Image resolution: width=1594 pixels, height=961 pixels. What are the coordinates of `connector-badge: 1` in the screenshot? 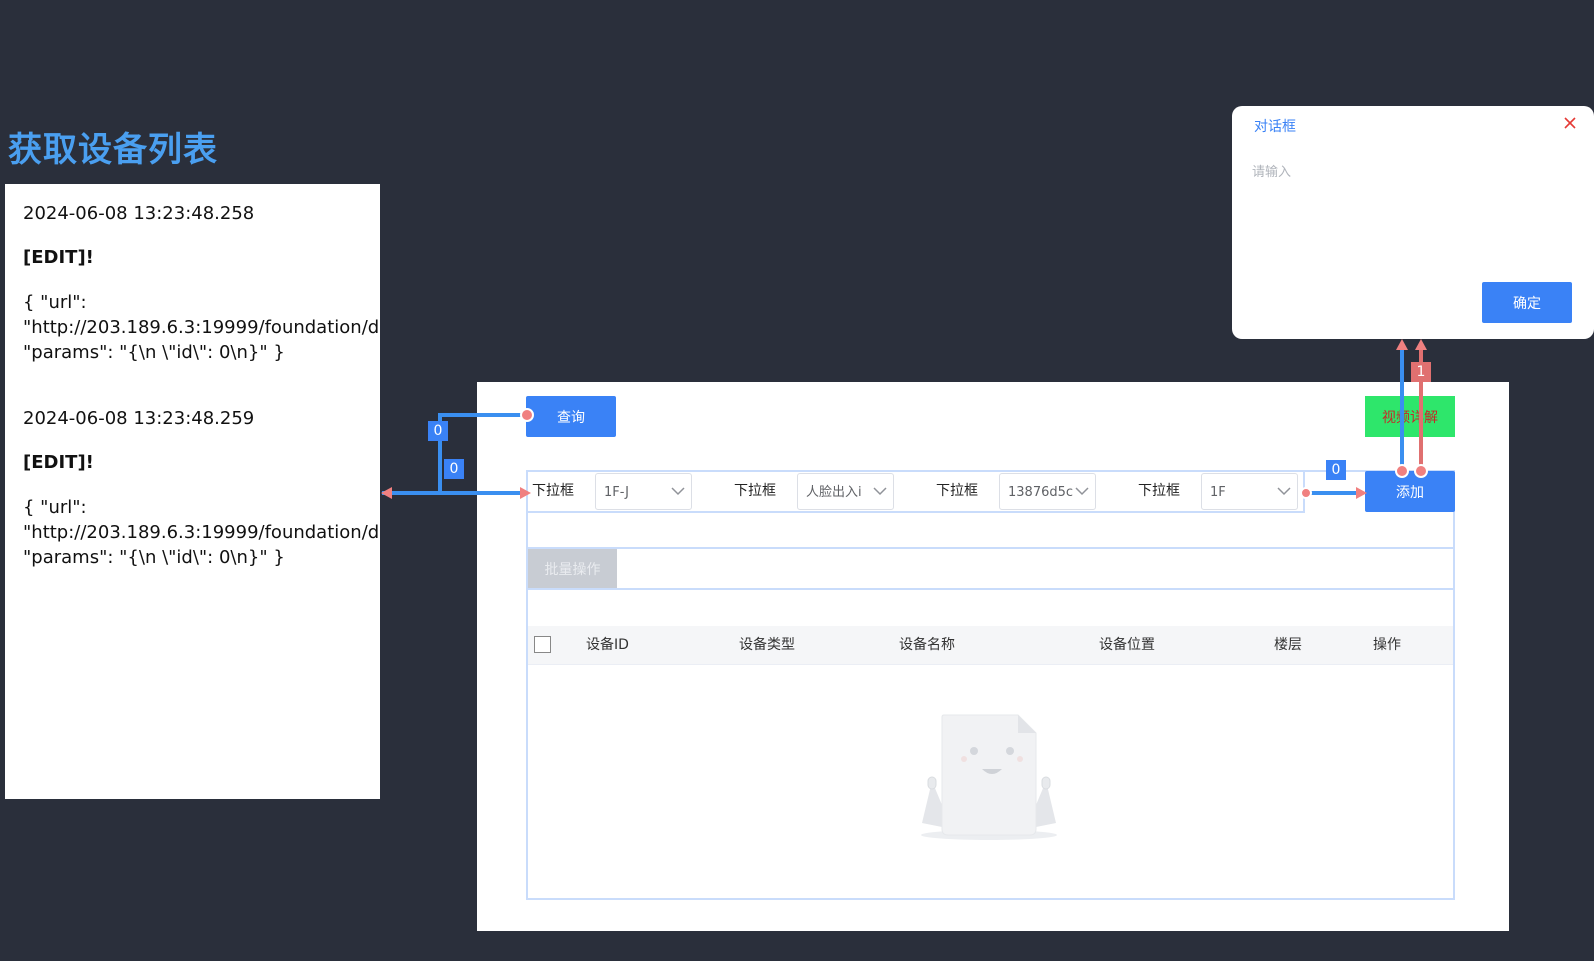 It's located at (1421, 372).